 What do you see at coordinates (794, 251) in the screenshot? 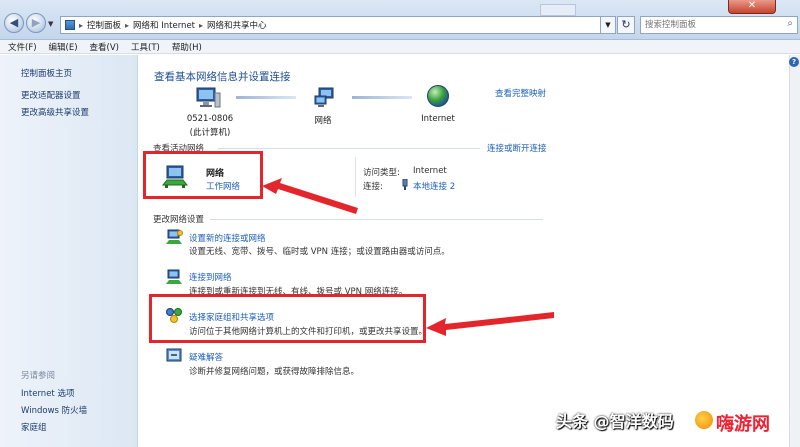
I see `vertical-scrollbar` at bounding box center [794, 251].